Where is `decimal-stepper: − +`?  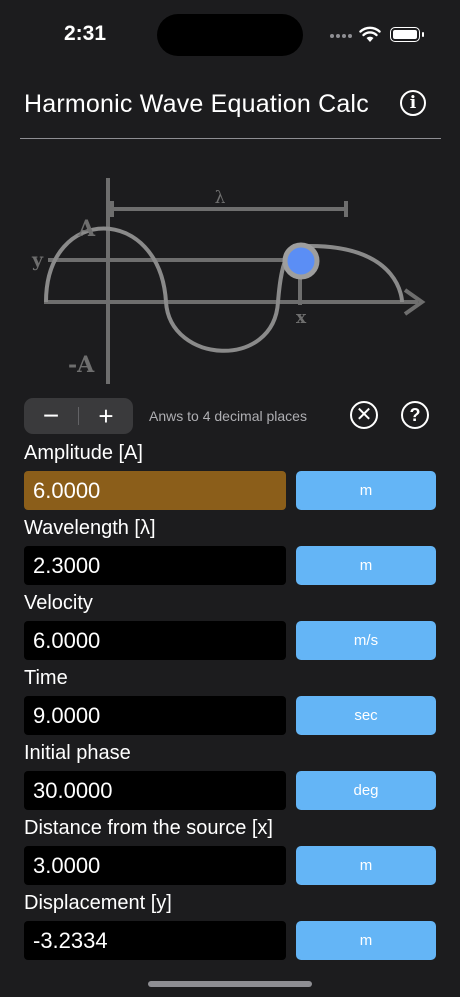 decimal-stepper: − + is located at coordinates (78, 416).